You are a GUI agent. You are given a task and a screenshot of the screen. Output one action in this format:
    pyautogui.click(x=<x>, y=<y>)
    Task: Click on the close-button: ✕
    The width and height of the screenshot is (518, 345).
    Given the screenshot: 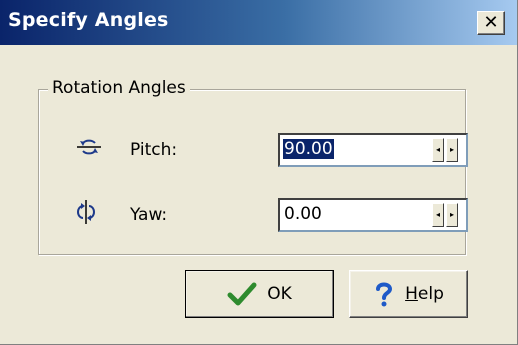 What is the action you would take?
    pyautogui.click(x=491, y=23)
    